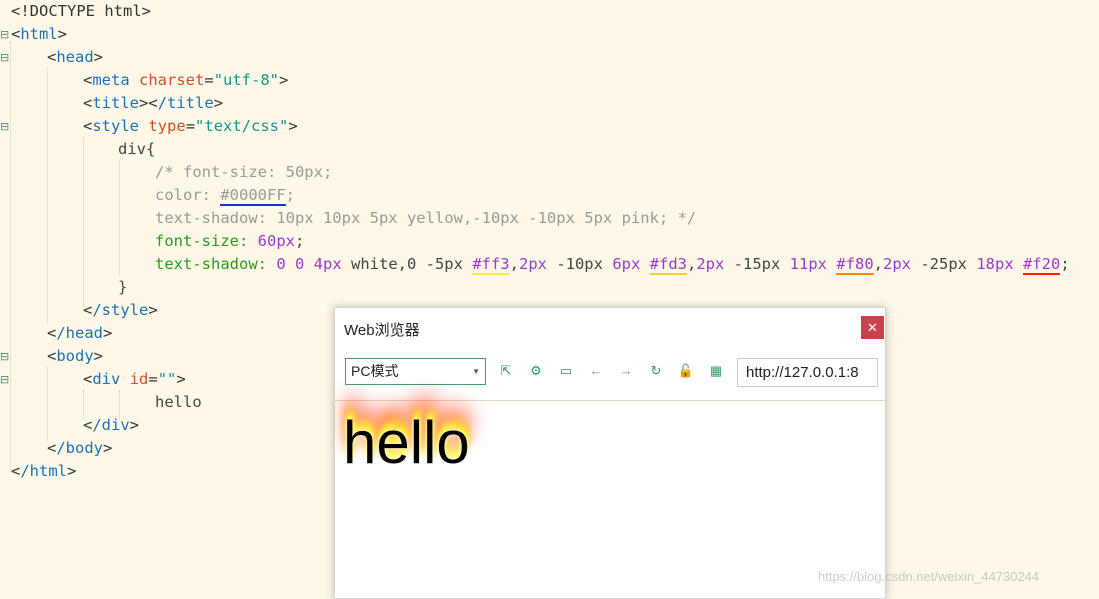 The height and width of the screenshot is (599, 1099). Describe the element at coordinates (566, 371) in the screenshot. I see `console-icon: ▭` at that location.